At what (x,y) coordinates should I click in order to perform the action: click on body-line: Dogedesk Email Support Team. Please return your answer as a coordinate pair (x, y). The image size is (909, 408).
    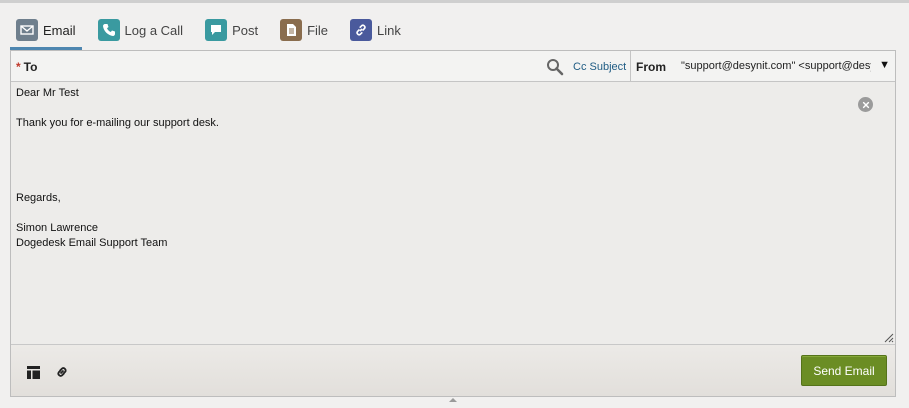
    Looking at the image, I should click on (92, 243).